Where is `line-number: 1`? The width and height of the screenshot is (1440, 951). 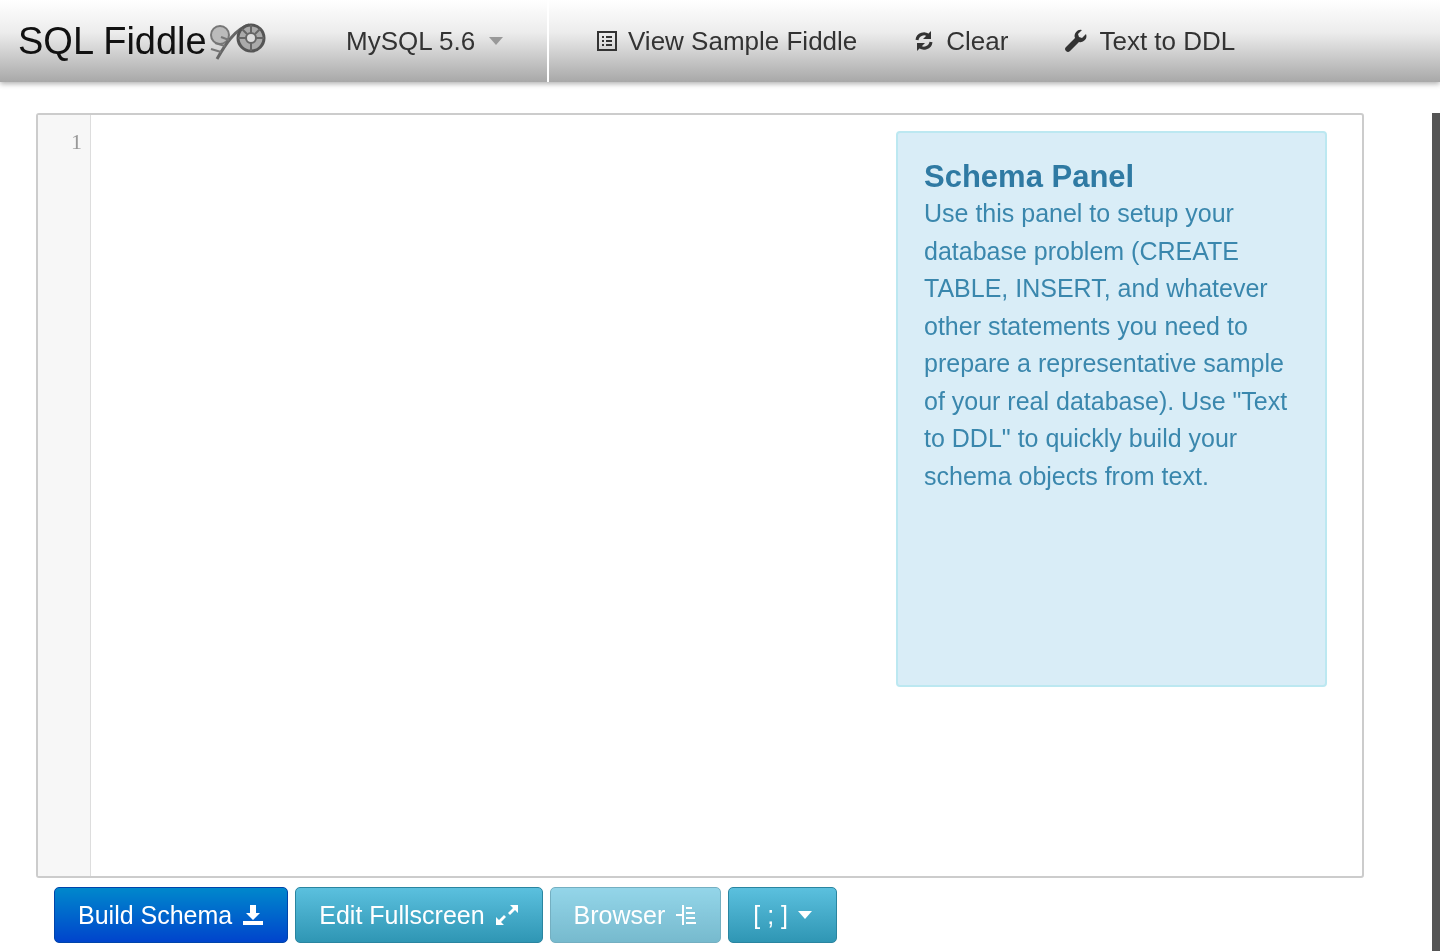 line-number: 1 is located at coordinates (76, 142).